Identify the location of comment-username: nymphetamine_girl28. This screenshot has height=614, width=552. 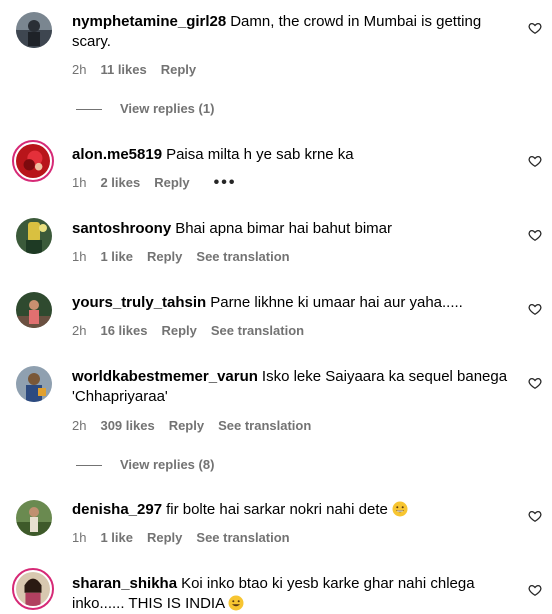
(149, 21).